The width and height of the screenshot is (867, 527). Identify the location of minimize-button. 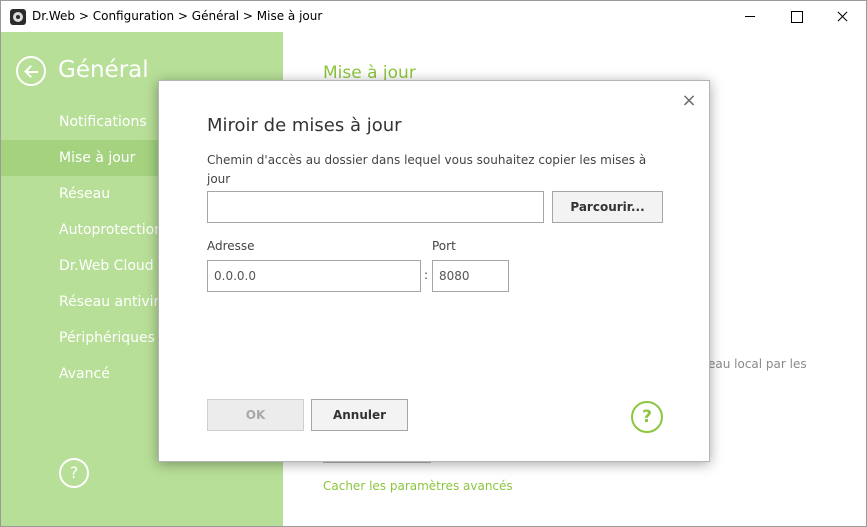
(750, 16).